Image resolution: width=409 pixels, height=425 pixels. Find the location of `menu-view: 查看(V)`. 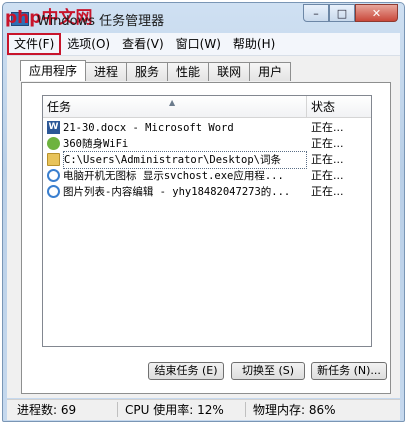

menu-view: 查看(V) is located at coordinates (143, 44).